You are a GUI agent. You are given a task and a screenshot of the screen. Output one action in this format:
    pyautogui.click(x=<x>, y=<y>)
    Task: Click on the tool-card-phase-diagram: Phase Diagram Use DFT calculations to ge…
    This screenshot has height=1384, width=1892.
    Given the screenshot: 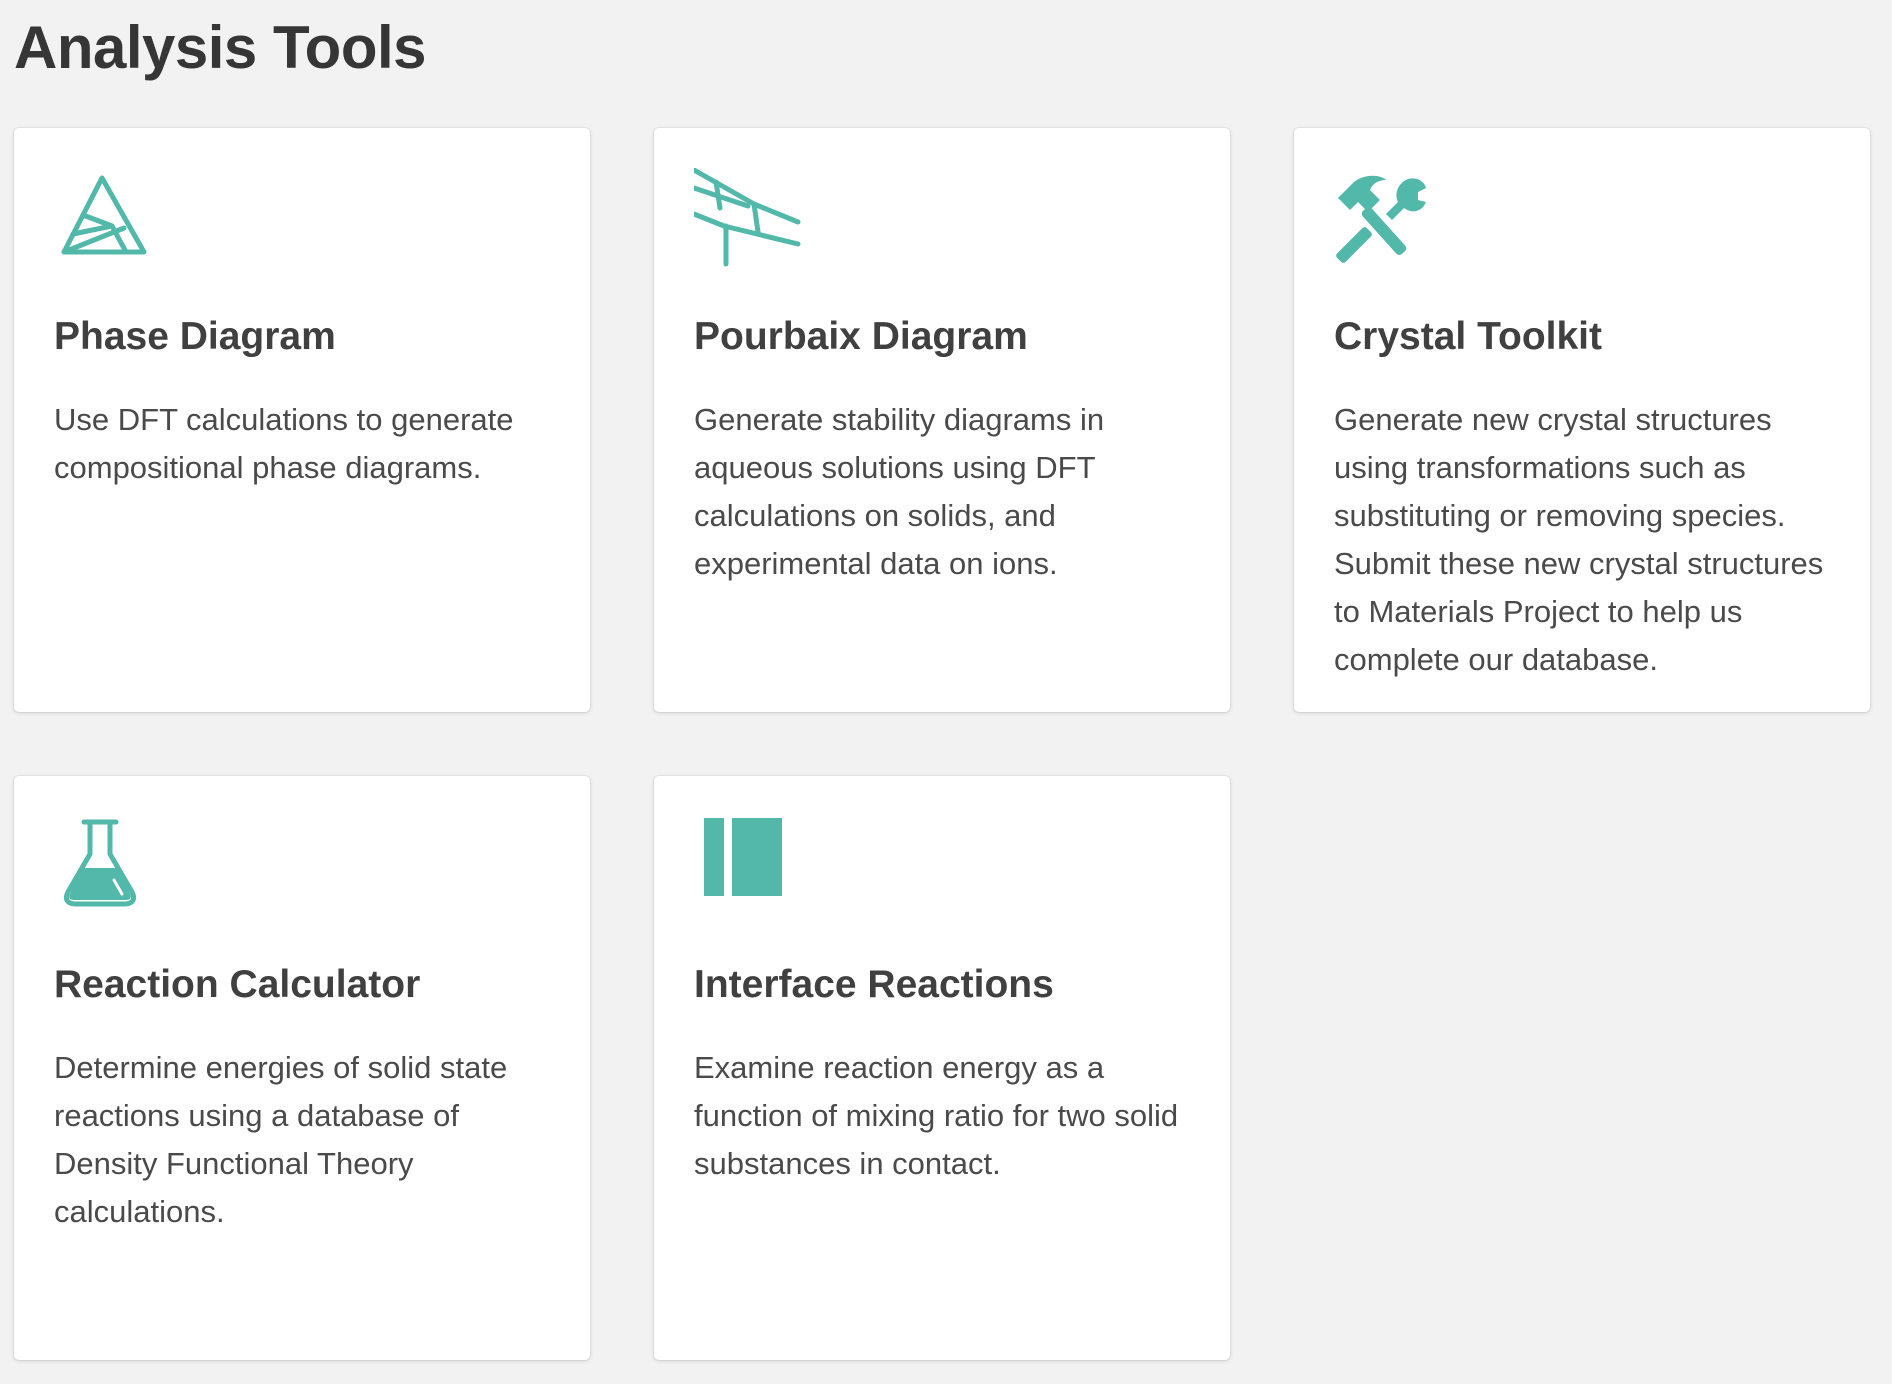 What is the action you would take?
    pyautogui.click(x=302, y=420)
    